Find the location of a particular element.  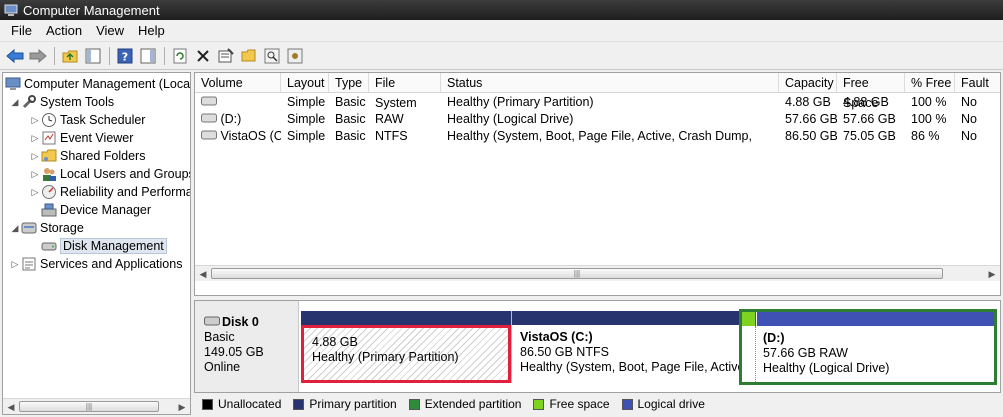

disk-icon is located at coordinates (212, 322).